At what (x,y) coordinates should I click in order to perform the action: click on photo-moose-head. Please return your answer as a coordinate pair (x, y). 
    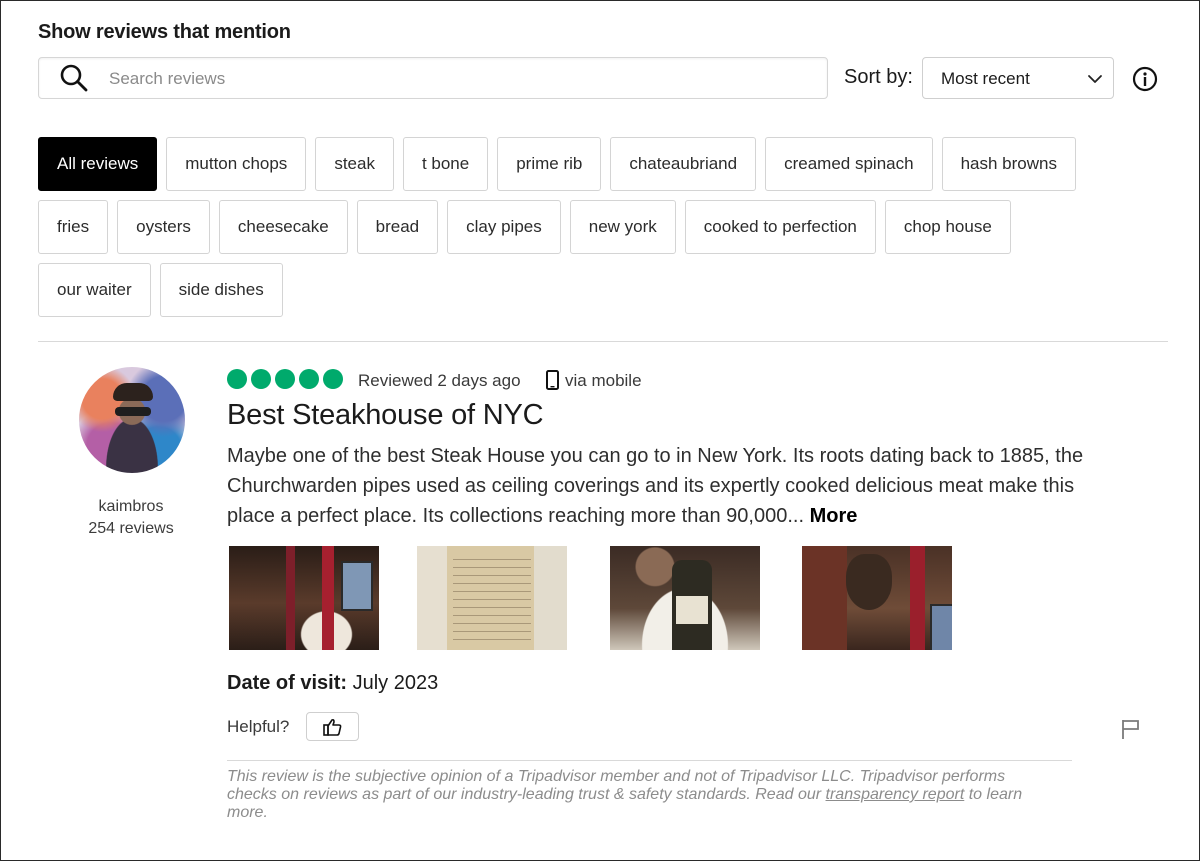
    Looking at the image, I should click on (869, 582).